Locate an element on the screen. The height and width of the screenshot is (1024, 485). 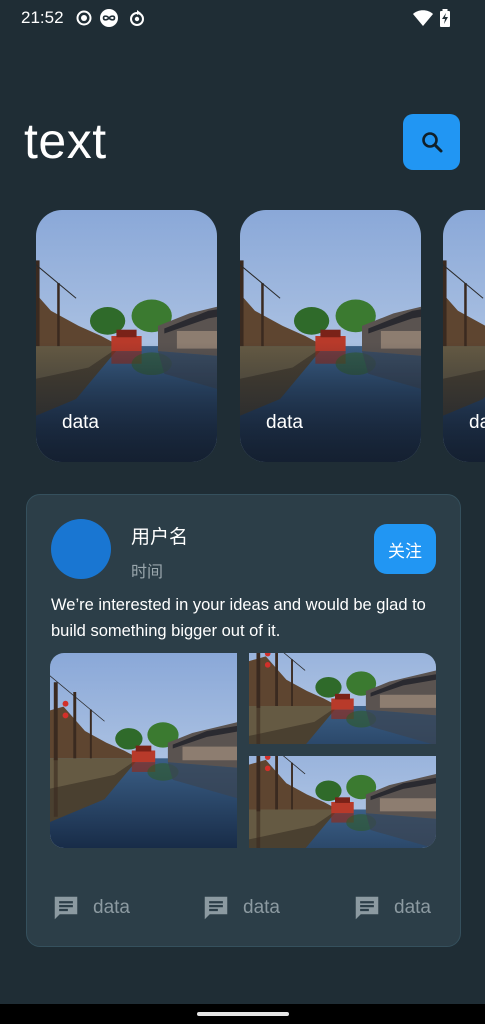
action-comment-1: data is located at coordinates (90, 908).